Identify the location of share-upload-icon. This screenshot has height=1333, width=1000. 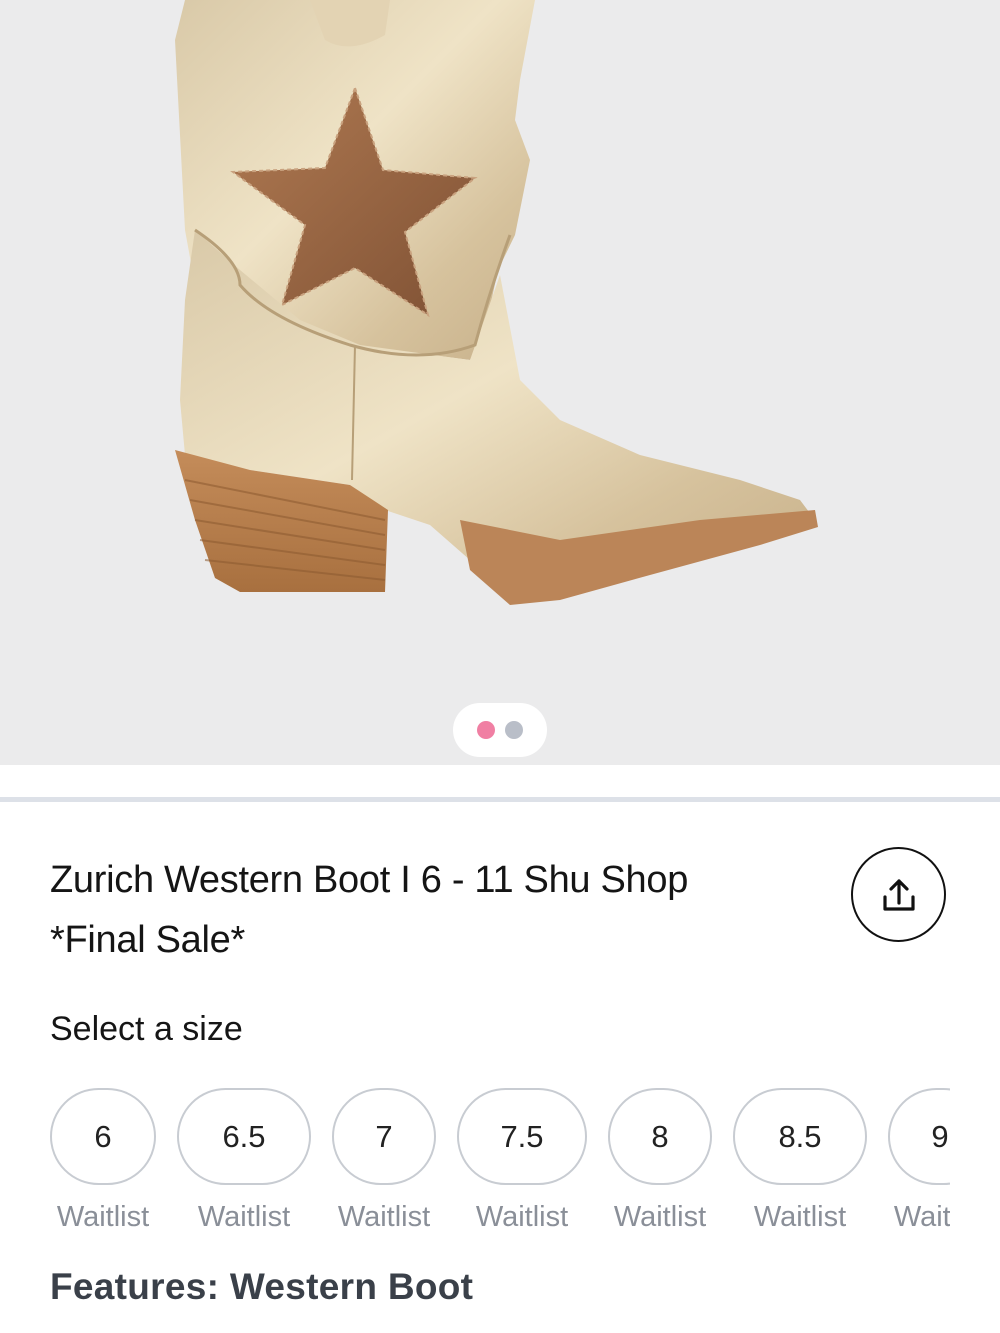
(898, 894).